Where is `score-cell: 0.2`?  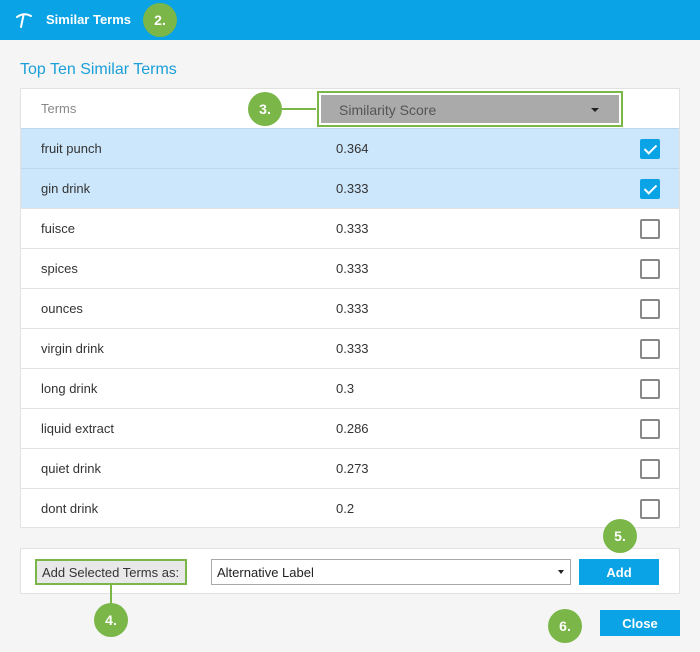
score-cell: 0.2 is located at coordinates (345, 508).